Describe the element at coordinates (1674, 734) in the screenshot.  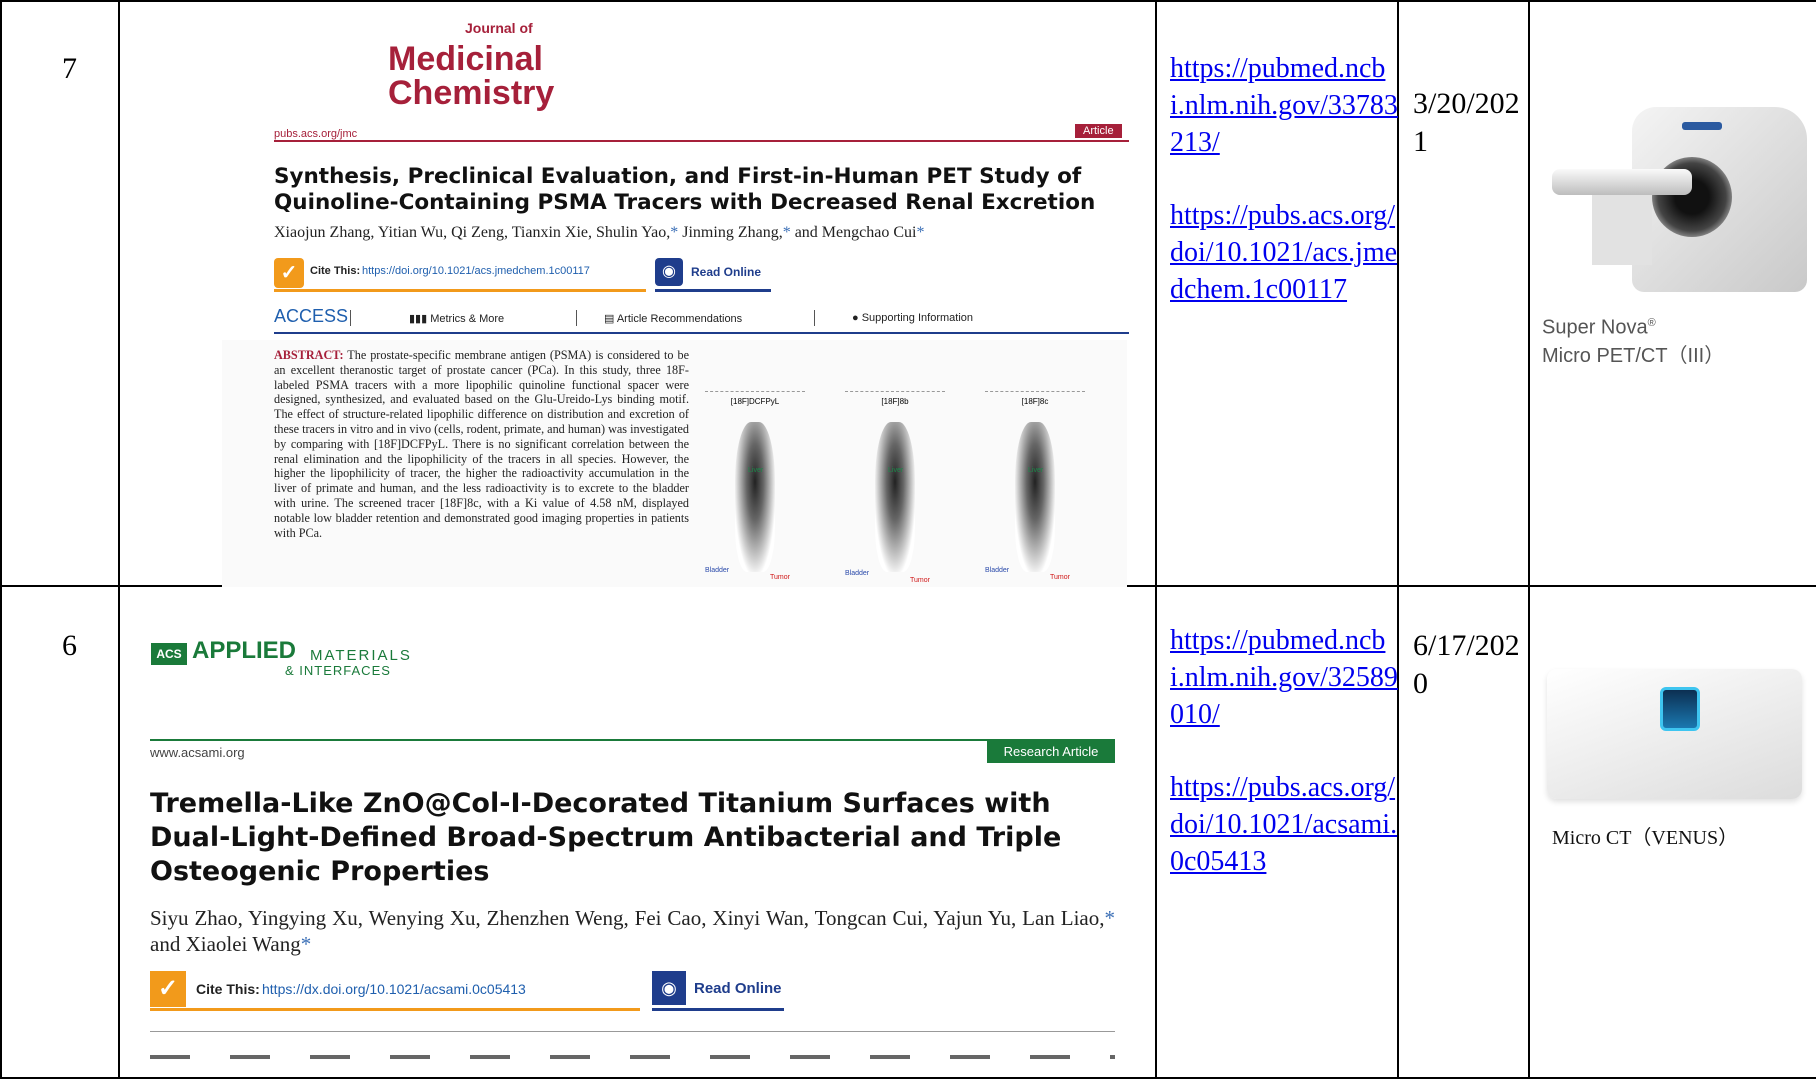
I see `micro-ct-scanner-image` at that location.